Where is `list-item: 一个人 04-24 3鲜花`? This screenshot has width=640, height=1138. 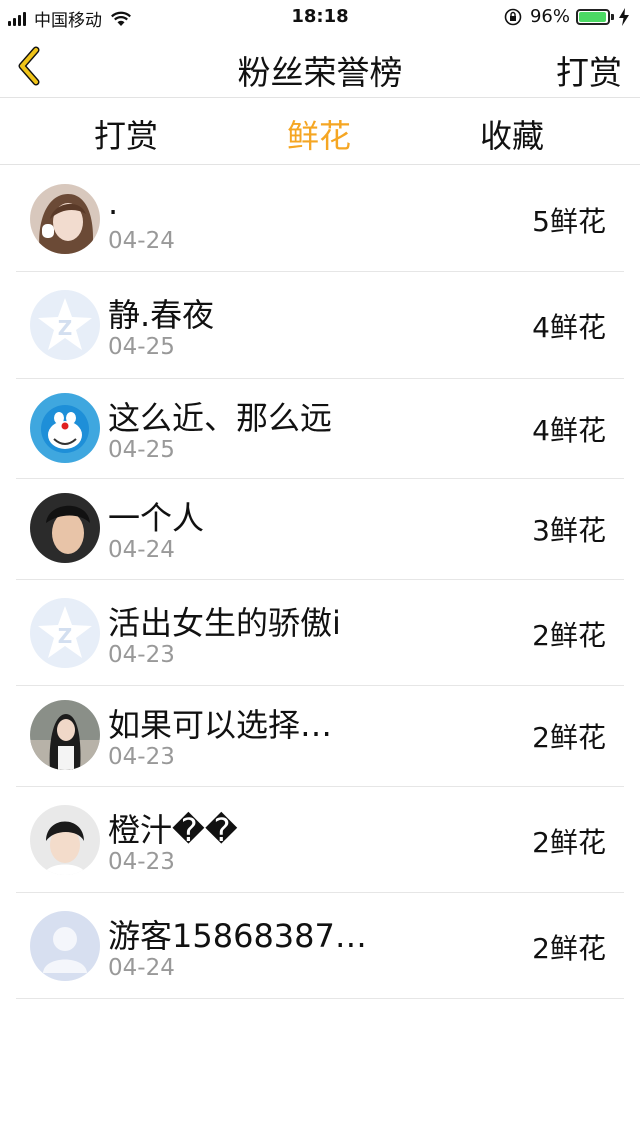
list-item: 一个人 04-24 3鲜花 is located at coordinates (320, 529).